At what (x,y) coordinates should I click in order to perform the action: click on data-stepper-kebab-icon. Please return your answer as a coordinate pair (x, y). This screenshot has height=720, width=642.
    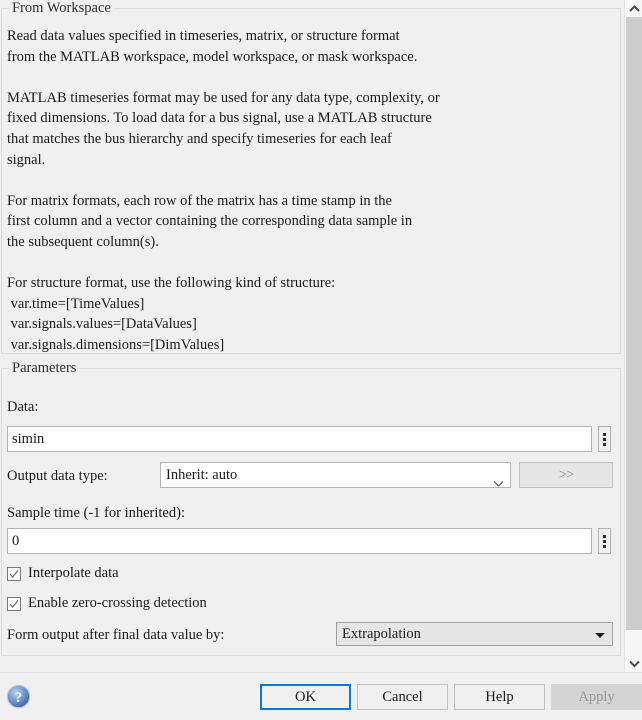
    Looking at the image, I should click on (604, 439).